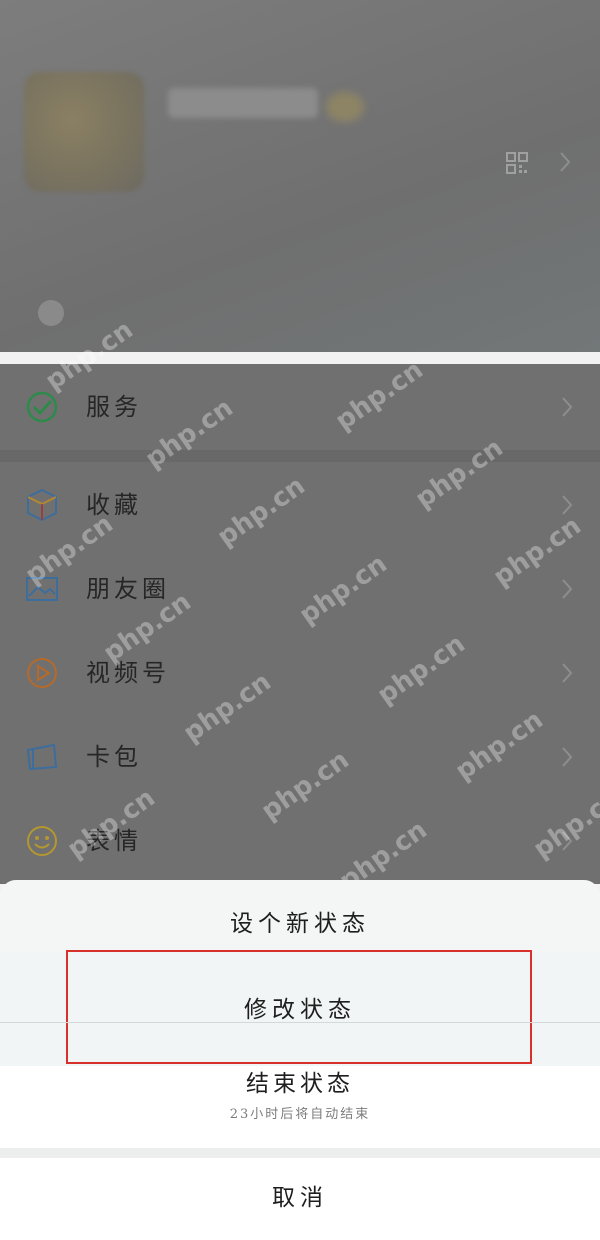 This screenshot has height=1240, width=600. I want to click on favorites-cube-icon, so click(42, 505).